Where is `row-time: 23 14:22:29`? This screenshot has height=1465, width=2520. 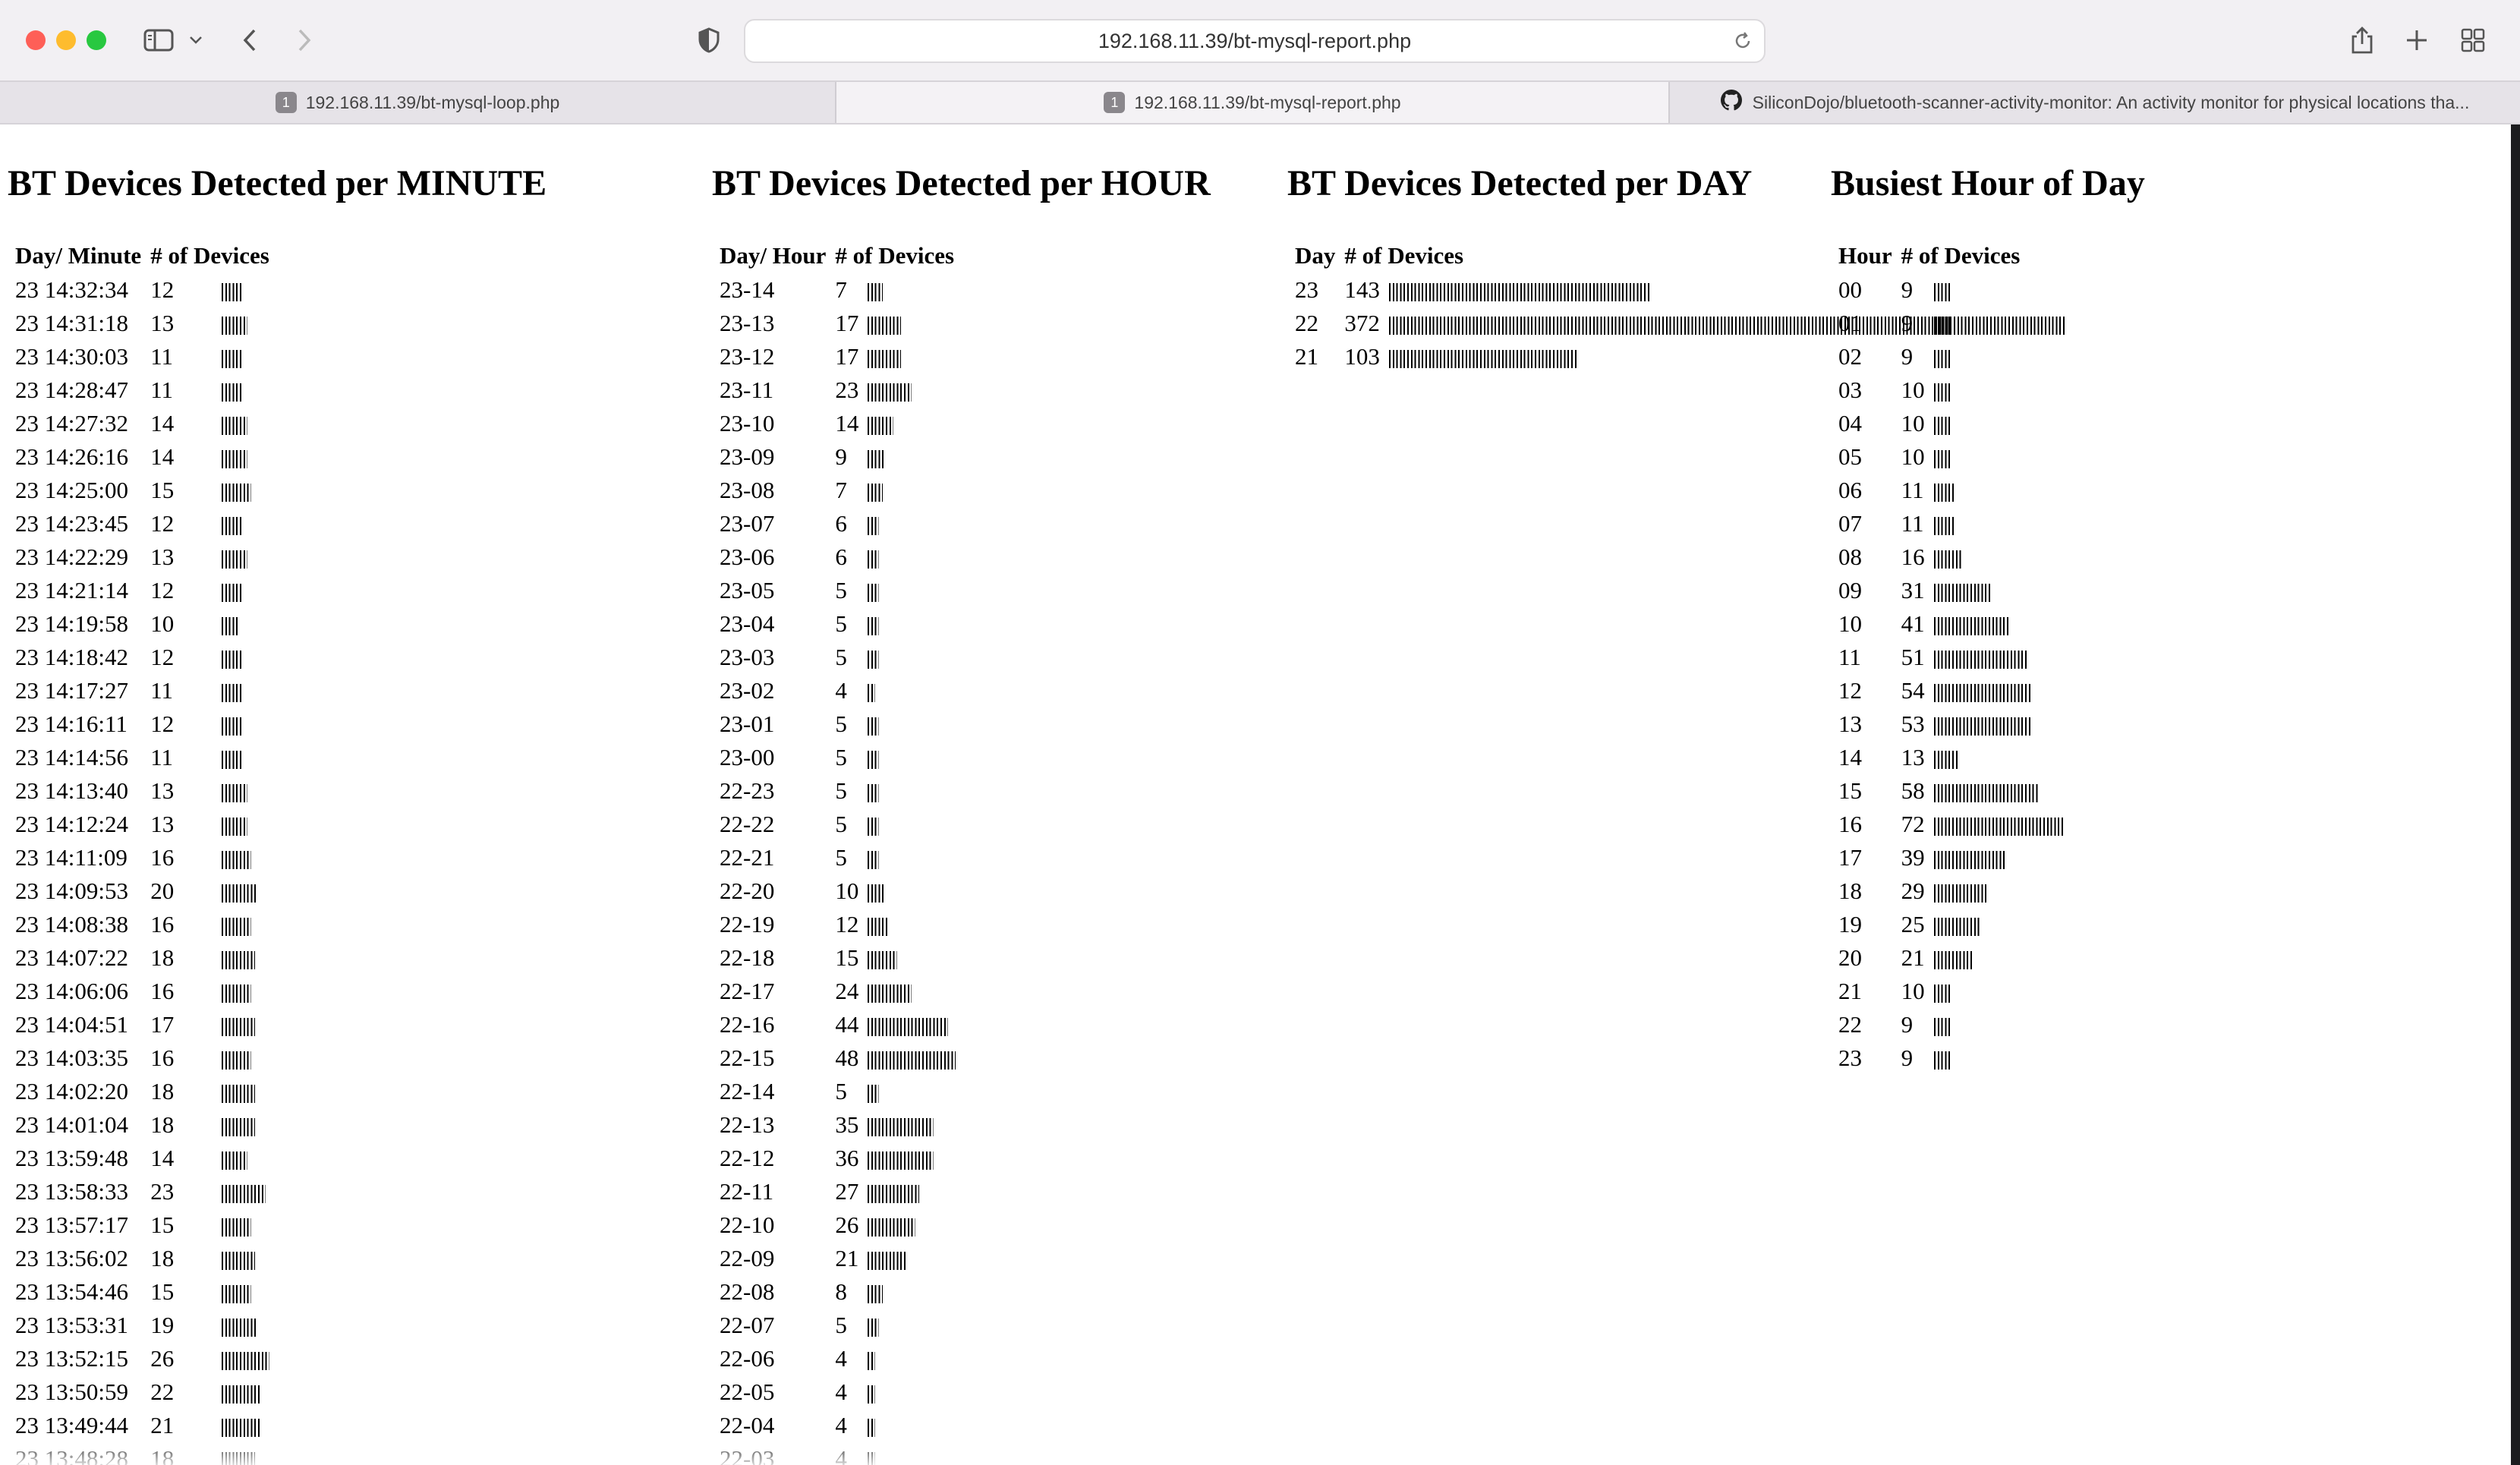 row-time: 23 14:22:29 is located at coordinates (71, 557).